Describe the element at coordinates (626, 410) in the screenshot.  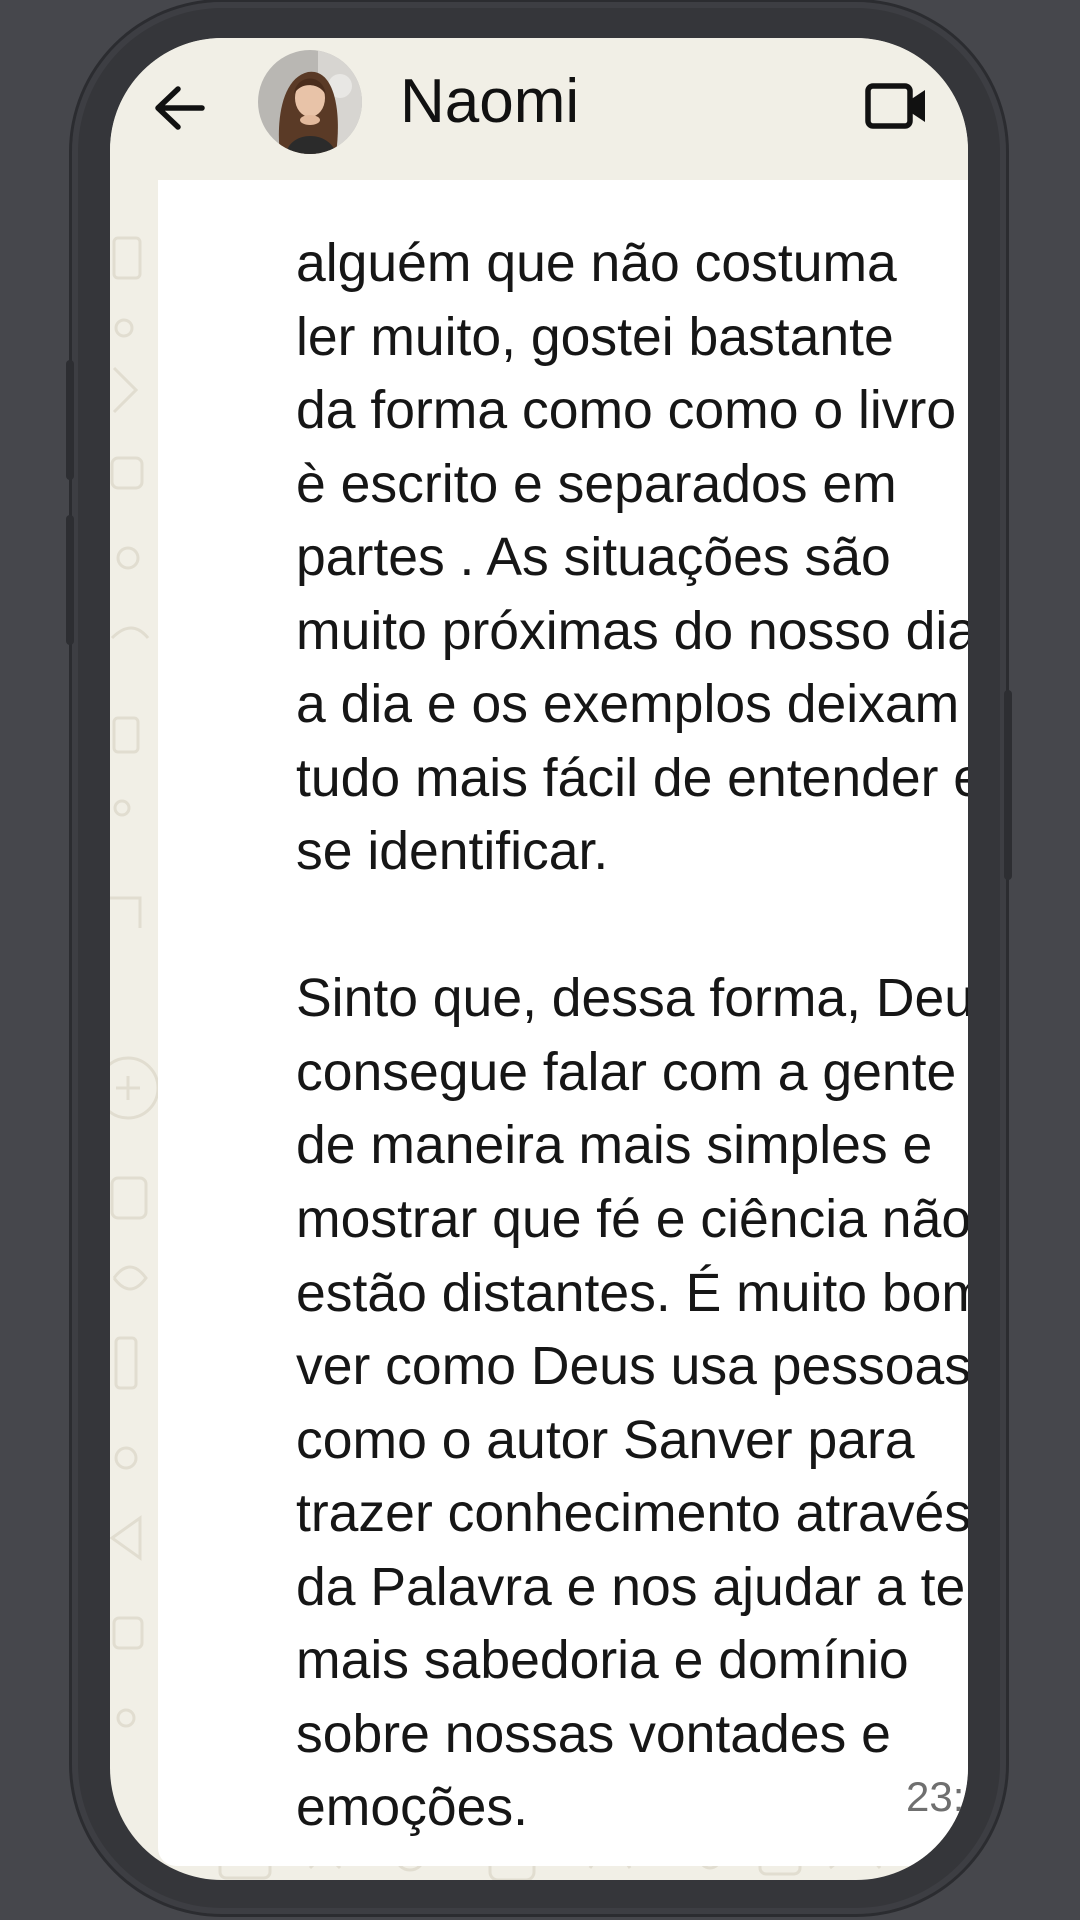
I see `message-line: da forma como como o livro` at that location.